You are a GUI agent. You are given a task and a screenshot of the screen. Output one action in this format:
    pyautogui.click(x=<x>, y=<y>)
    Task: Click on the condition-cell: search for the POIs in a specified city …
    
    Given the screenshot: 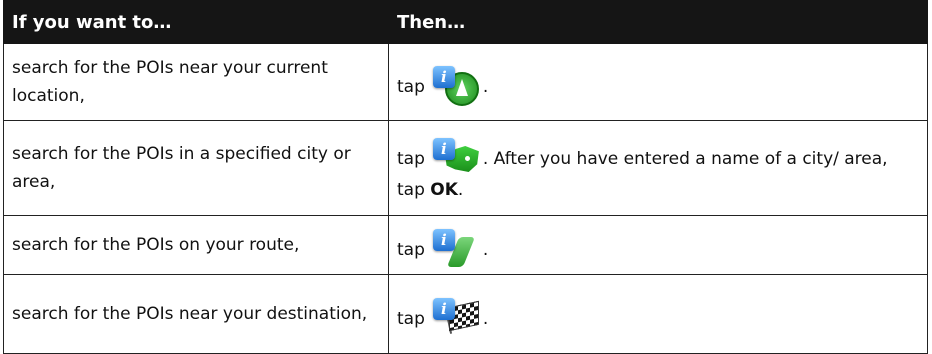 What is the action you would take?
    pyautogui.click(x=196, y=168)
    